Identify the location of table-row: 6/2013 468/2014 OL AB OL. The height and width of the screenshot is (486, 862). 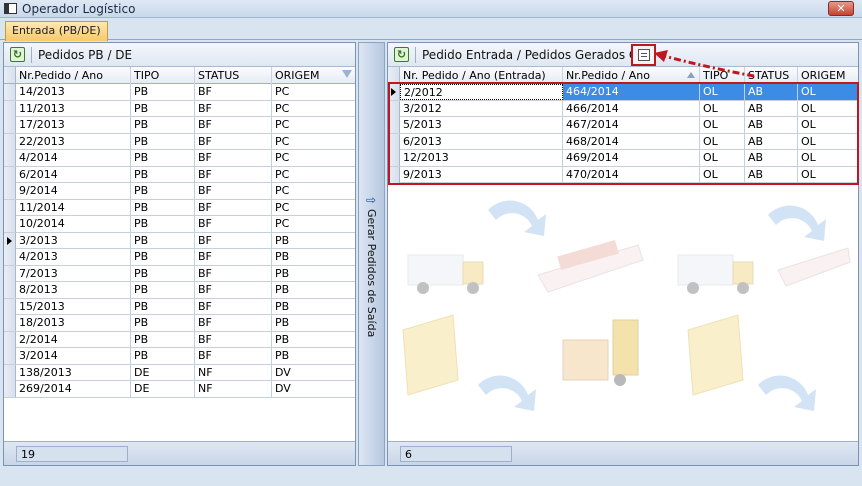
(623, 141).